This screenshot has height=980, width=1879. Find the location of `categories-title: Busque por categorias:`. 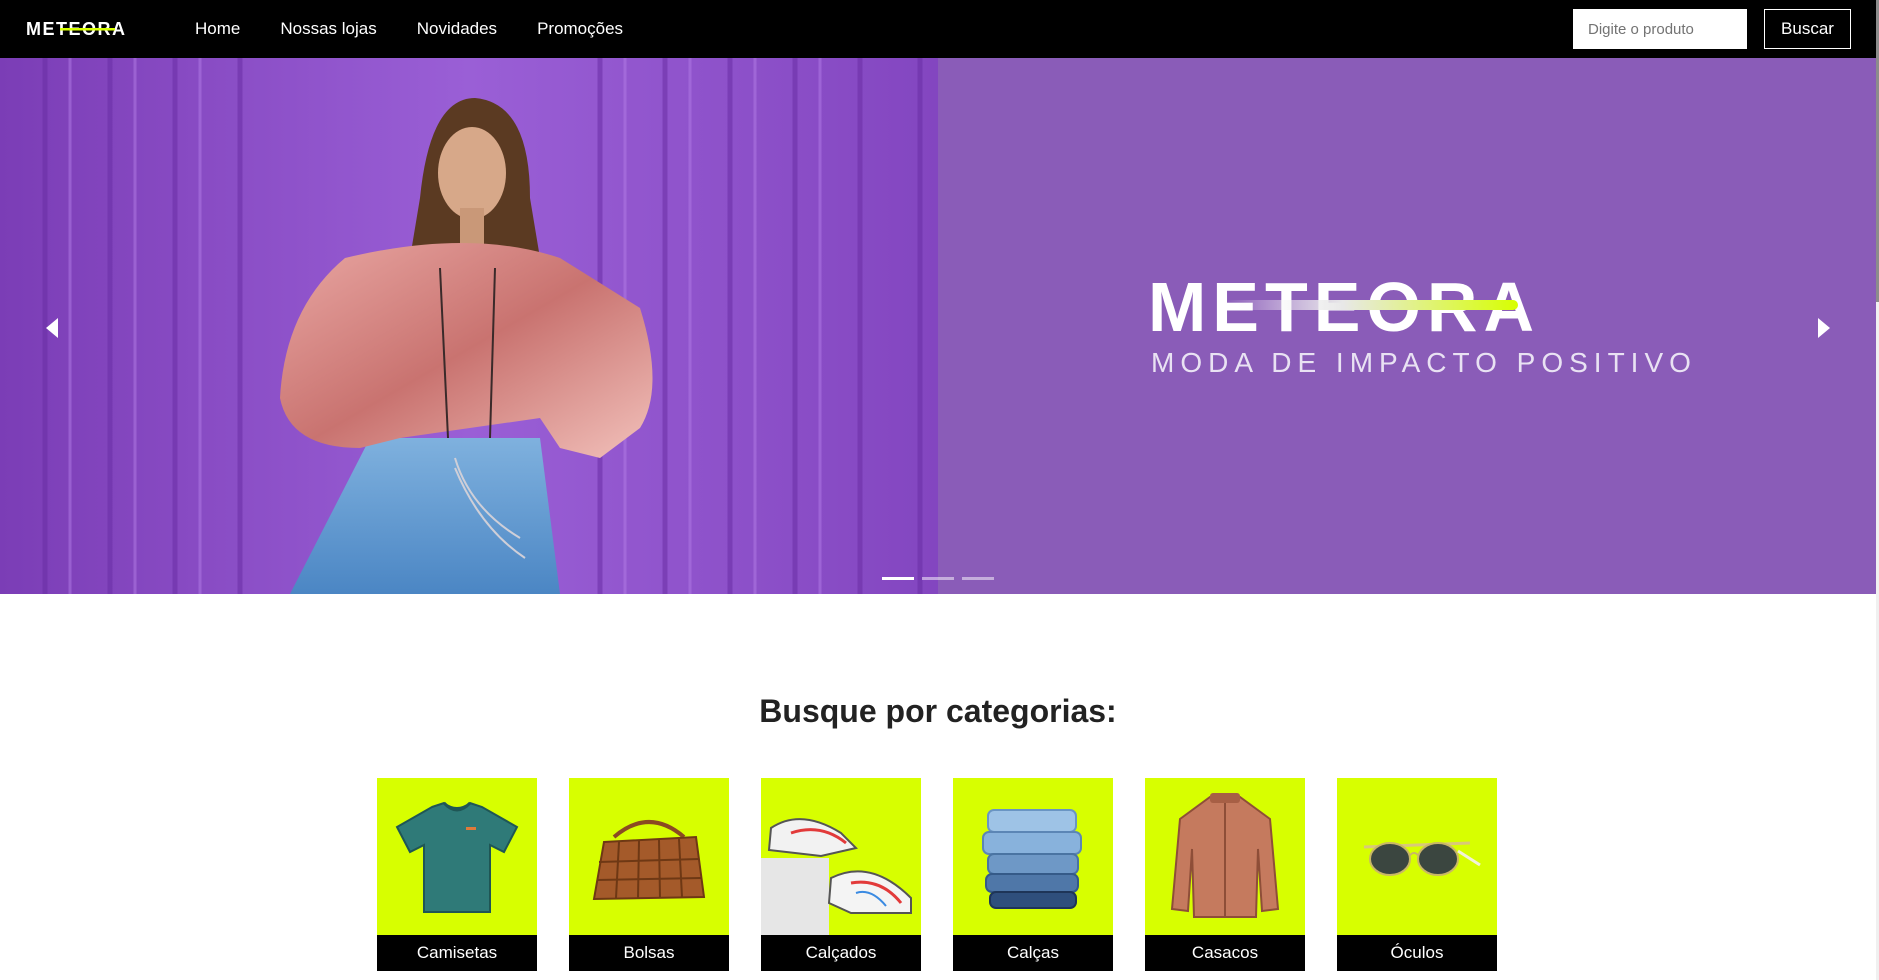

categories-title: Busque por categorias: is located at coordinates (938, 711).